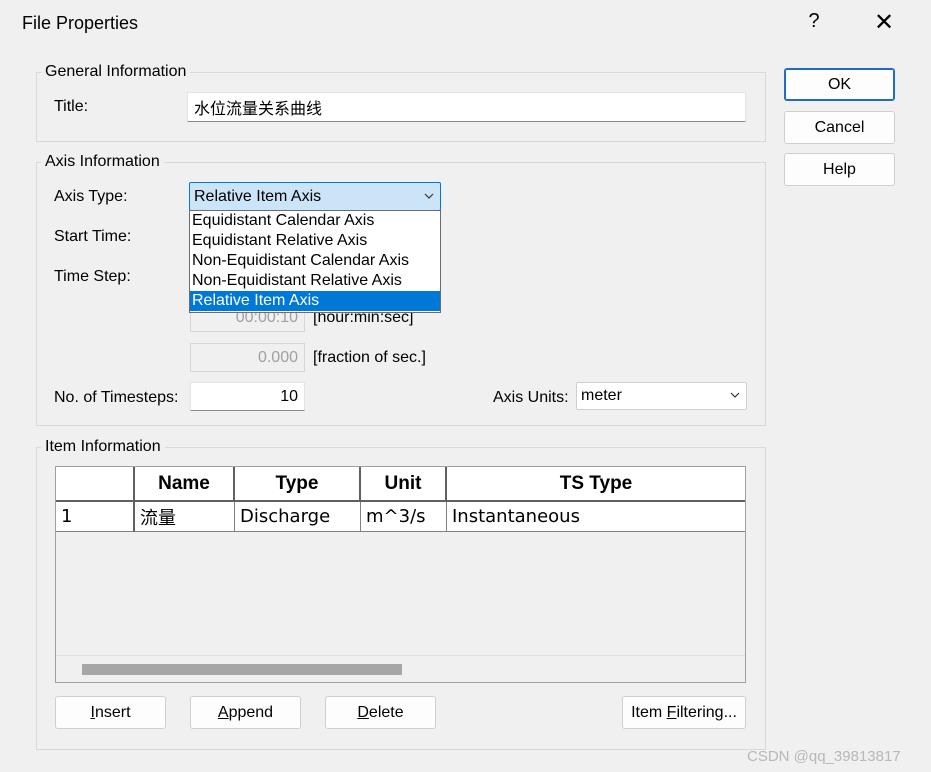 This screenshot has height=772, width=931. I want to click on grid-corner-header, so click(95, 484).